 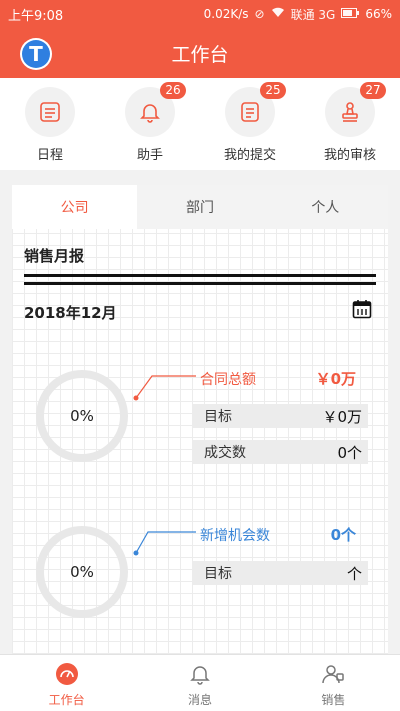 I want to click on tab-personal: 个人, so click(x=325, y=207).